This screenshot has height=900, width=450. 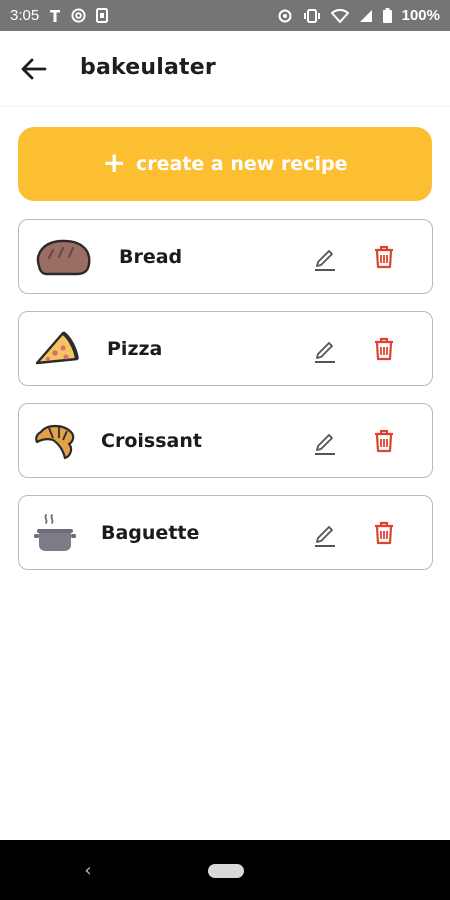 What do you see at coordinates (225, 69) in the screenshot?
I see `app-bar: bakeulater` at bounding box center [225, 69].